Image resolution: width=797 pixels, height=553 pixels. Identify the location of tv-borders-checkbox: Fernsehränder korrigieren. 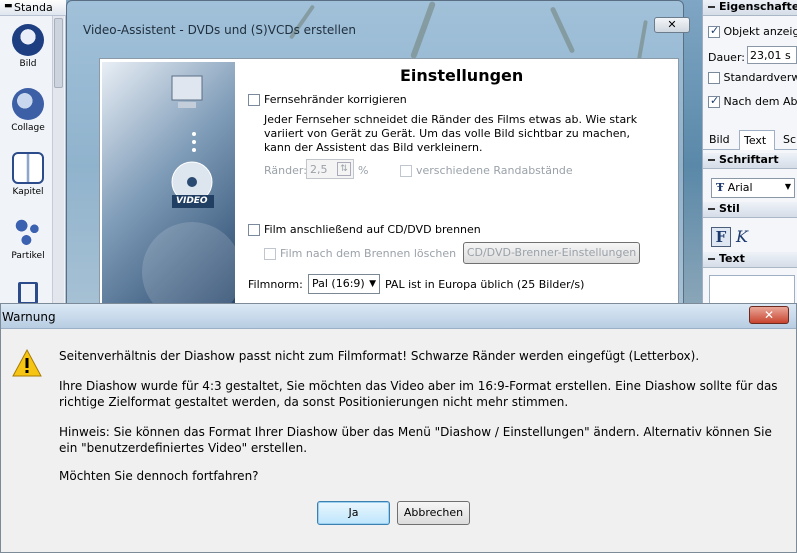
(327, 99).